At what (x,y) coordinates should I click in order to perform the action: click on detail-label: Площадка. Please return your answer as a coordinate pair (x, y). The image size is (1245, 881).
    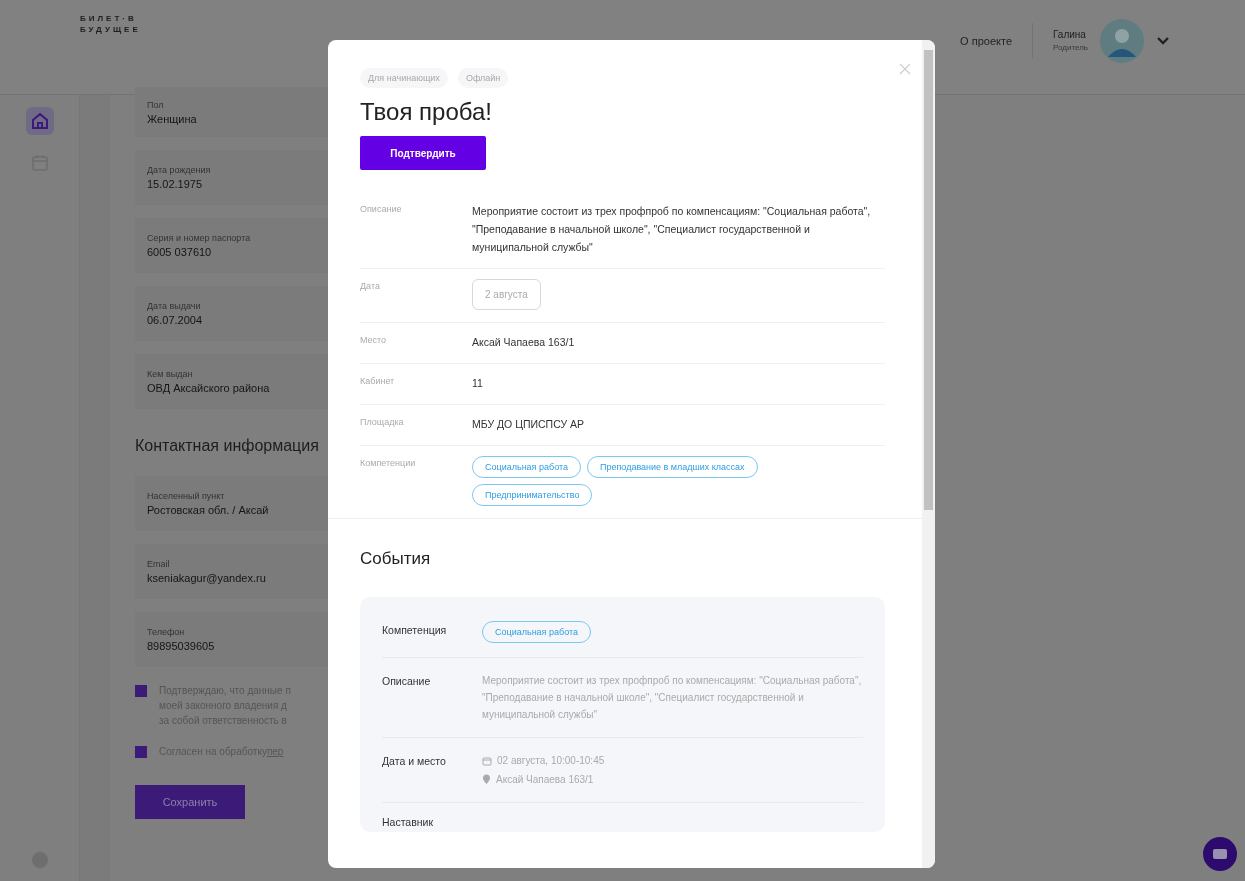
    Looking at the image, I should click on (382, 421).